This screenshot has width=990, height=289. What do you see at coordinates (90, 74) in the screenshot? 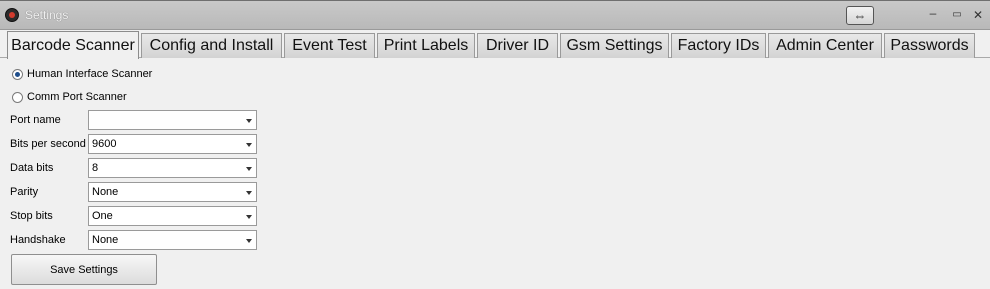
I see `radio-label: Human Interface Scanner` at bounding box center [90, 74].